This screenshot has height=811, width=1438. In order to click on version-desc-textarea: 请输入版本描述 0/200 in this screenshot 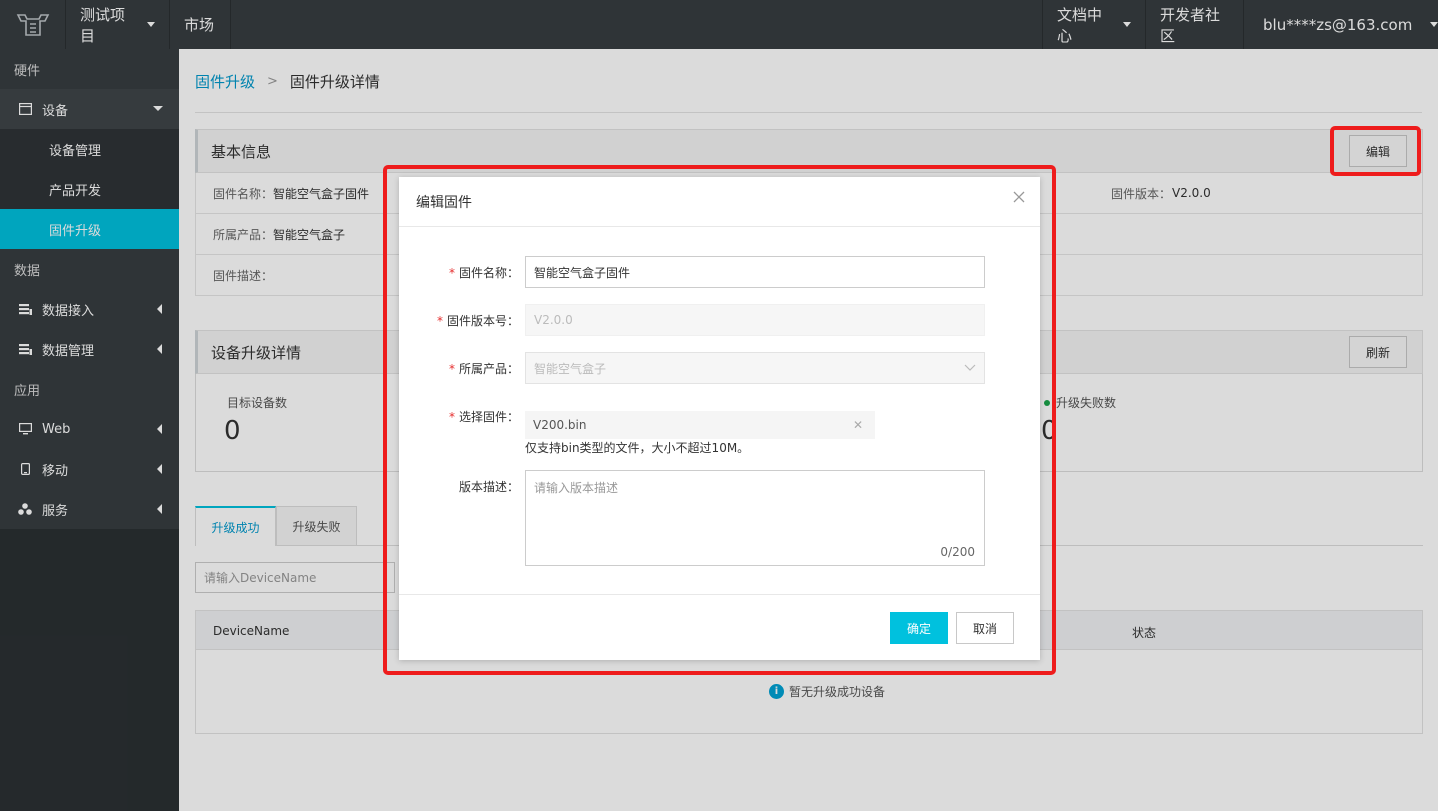, I will do `click(755, 518)`.